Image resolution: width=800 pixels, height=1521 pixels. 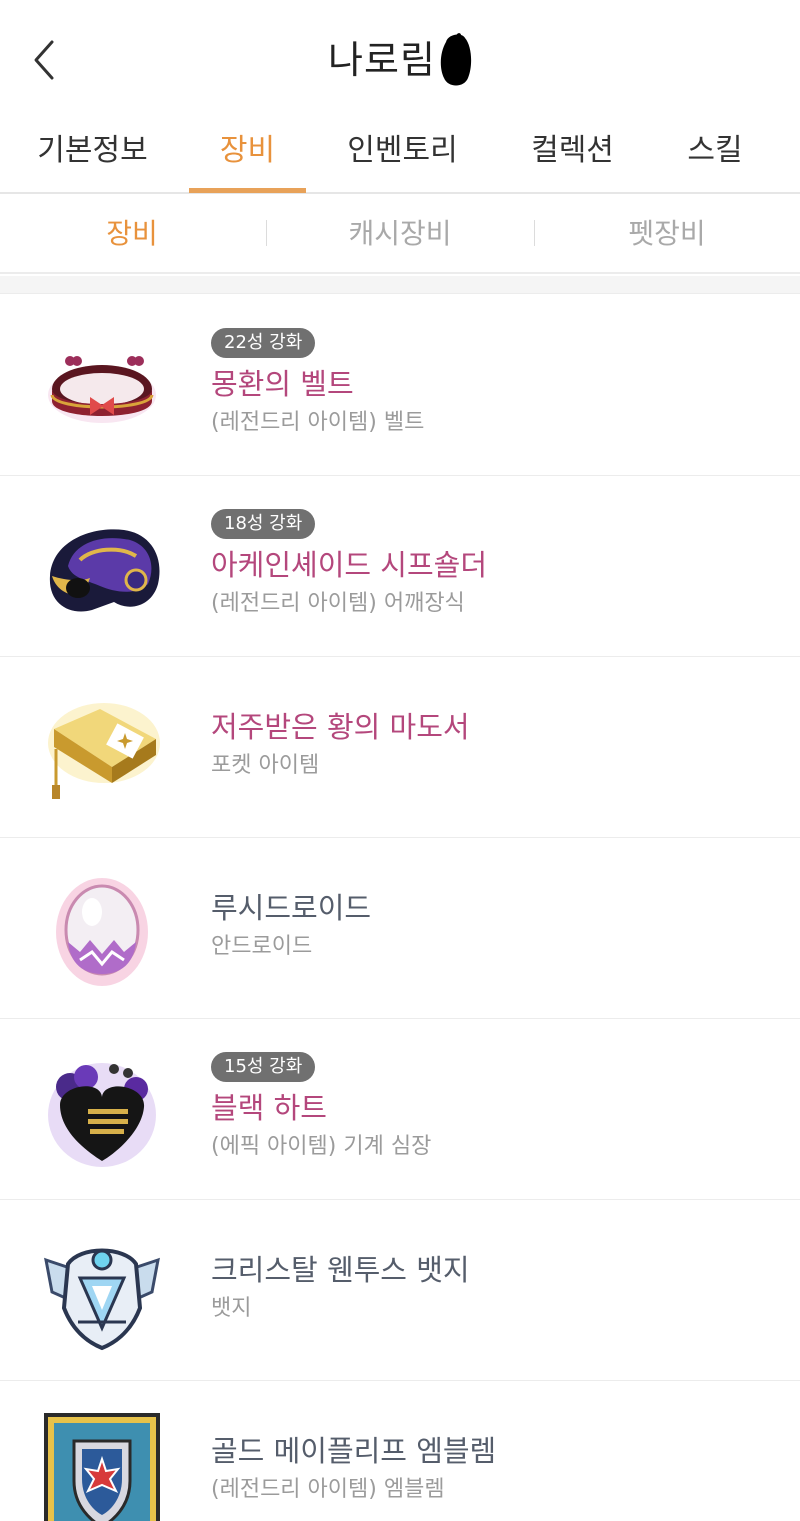 What do you see at coordinates (318, 422) in the screenshot?
I see `item-type: (레전드리 아이템) 벨트` at bounding box center [318, 422].